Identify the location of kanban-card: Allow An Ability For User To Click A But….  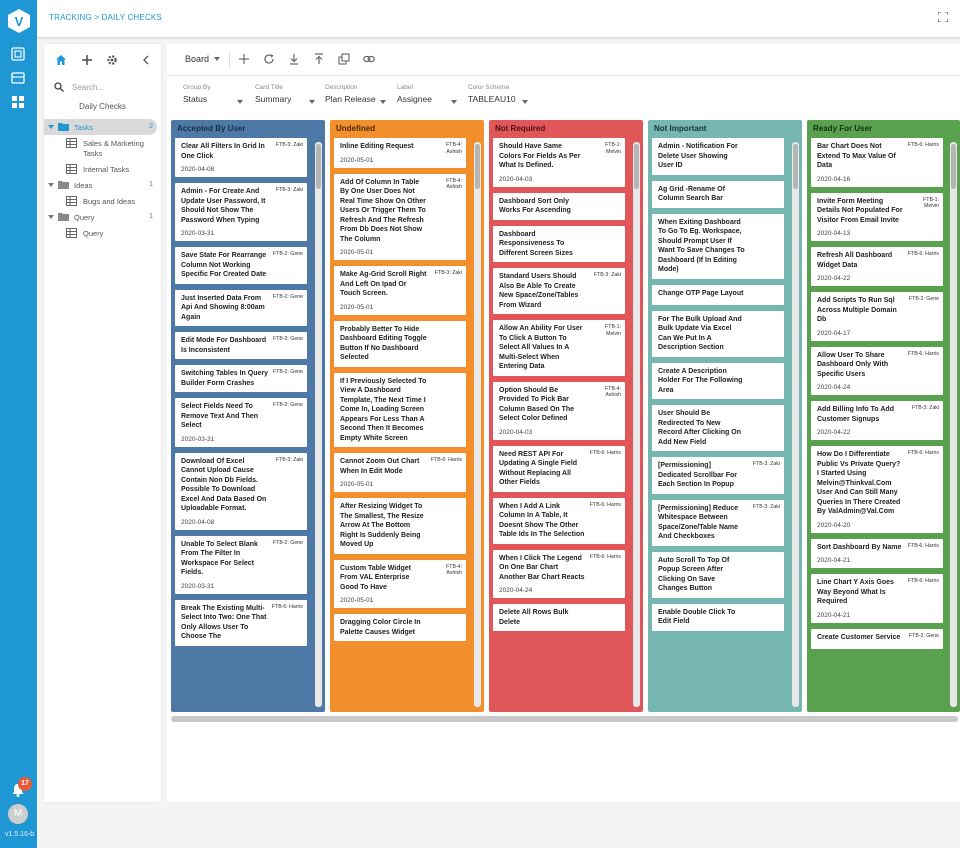
(559, 348).